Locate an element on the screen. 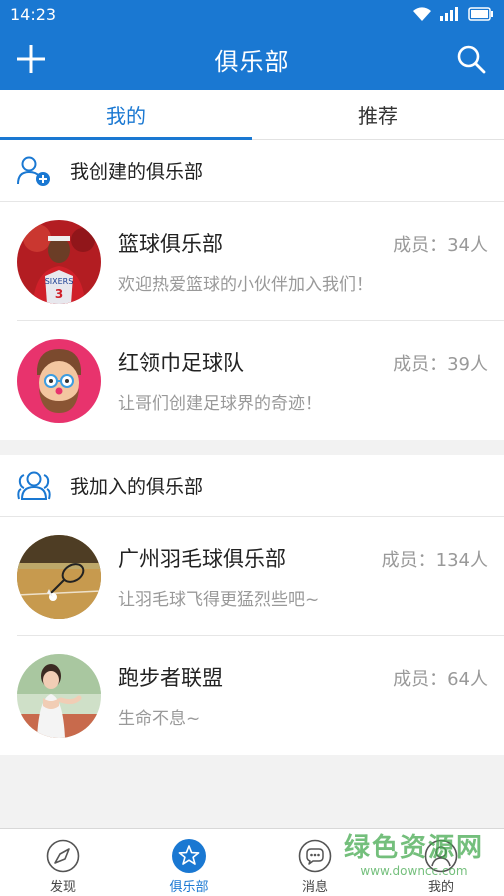  wifi-icon is located at coordinates (422, 14).